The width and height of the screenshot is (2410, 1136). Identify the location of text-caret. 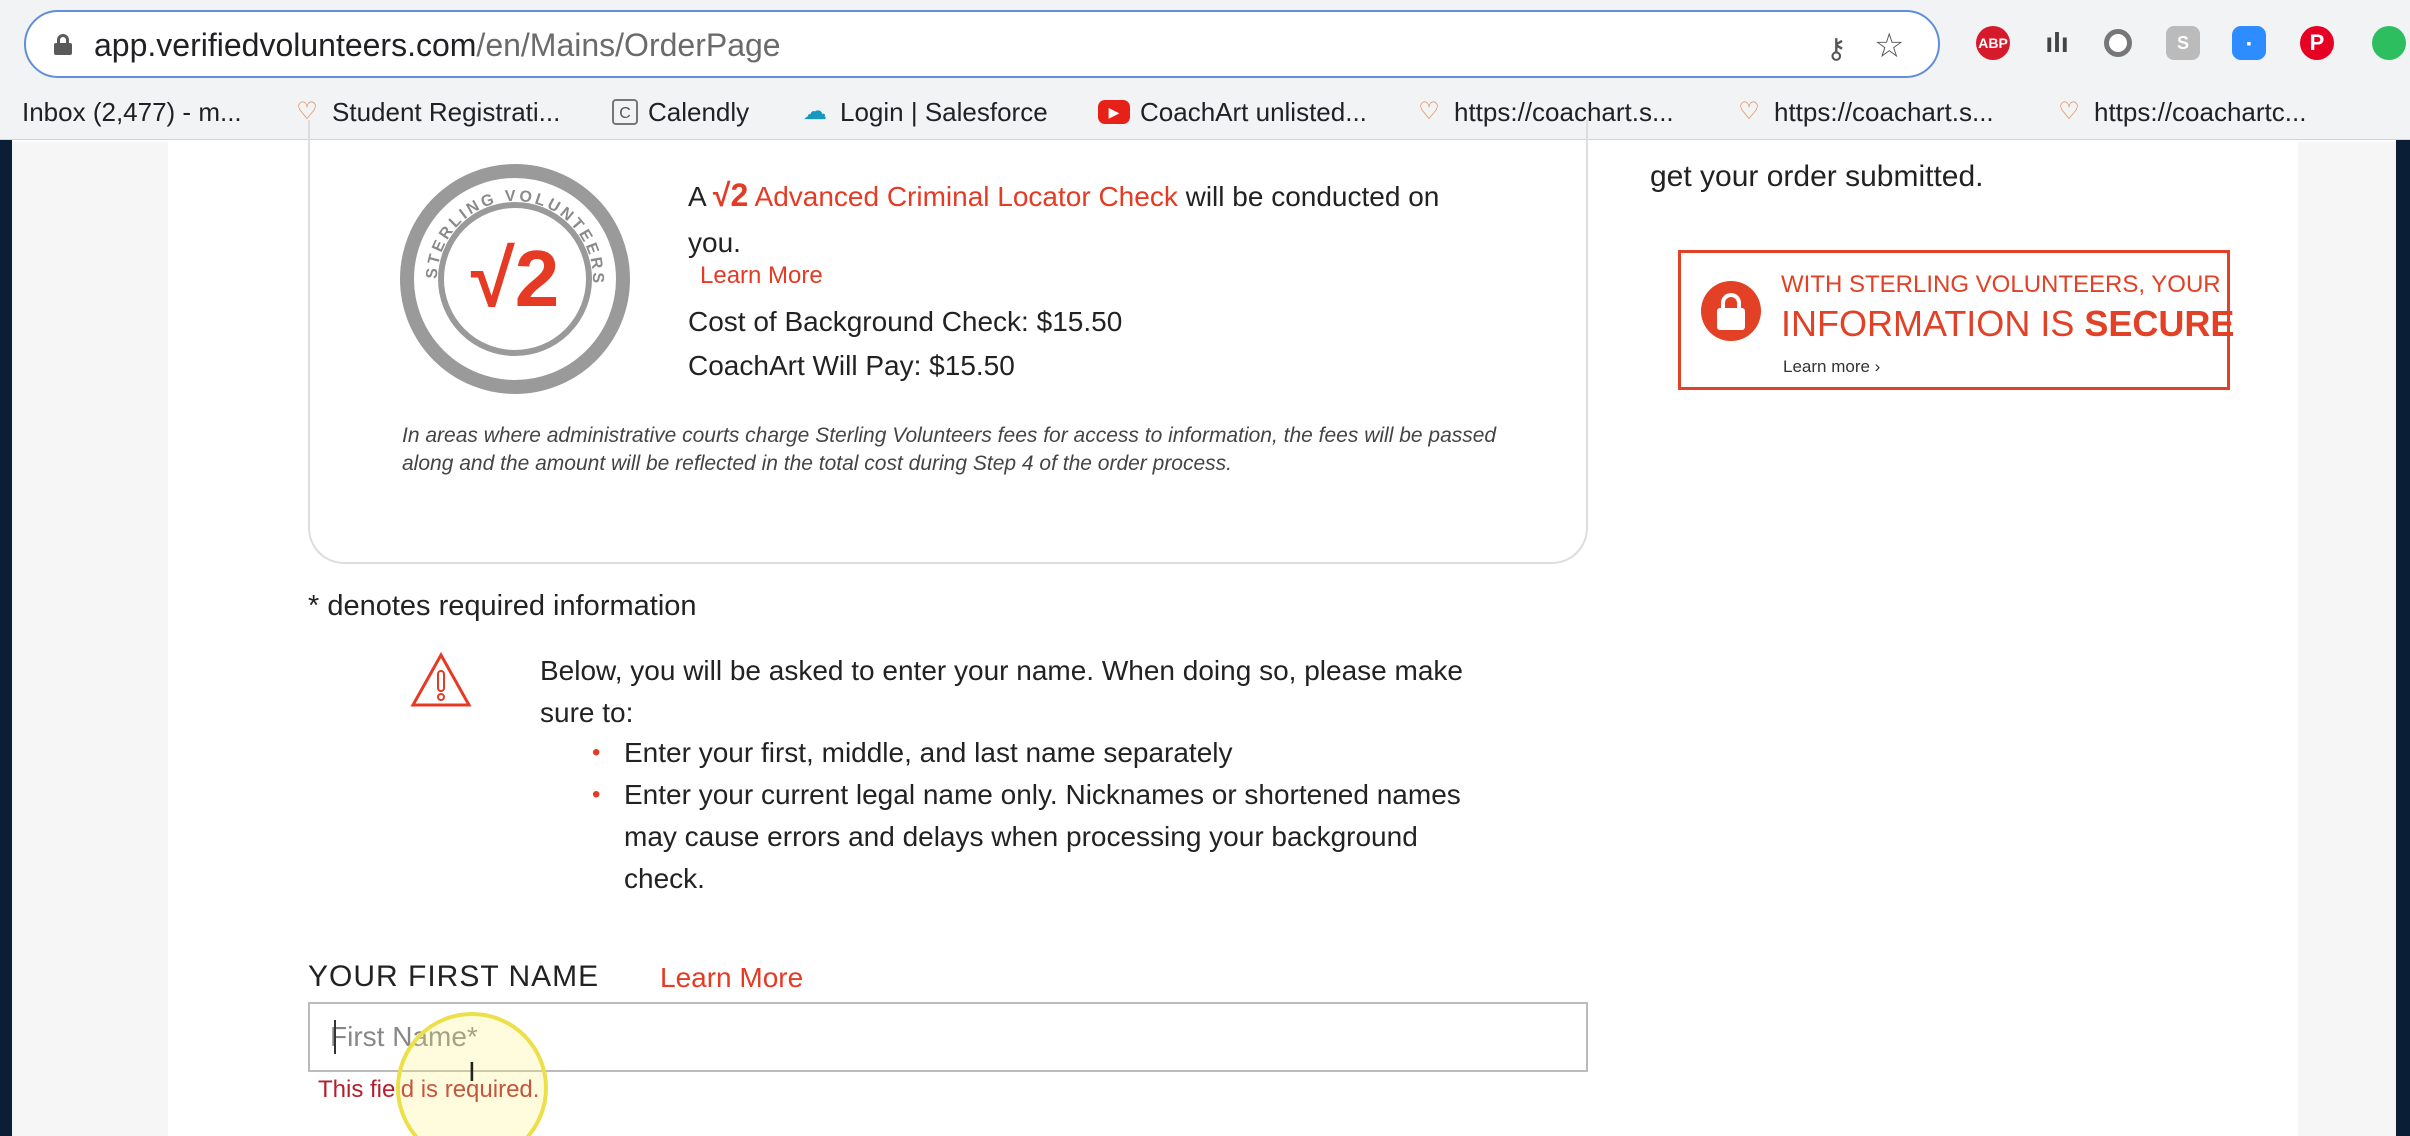
(335, 1037).